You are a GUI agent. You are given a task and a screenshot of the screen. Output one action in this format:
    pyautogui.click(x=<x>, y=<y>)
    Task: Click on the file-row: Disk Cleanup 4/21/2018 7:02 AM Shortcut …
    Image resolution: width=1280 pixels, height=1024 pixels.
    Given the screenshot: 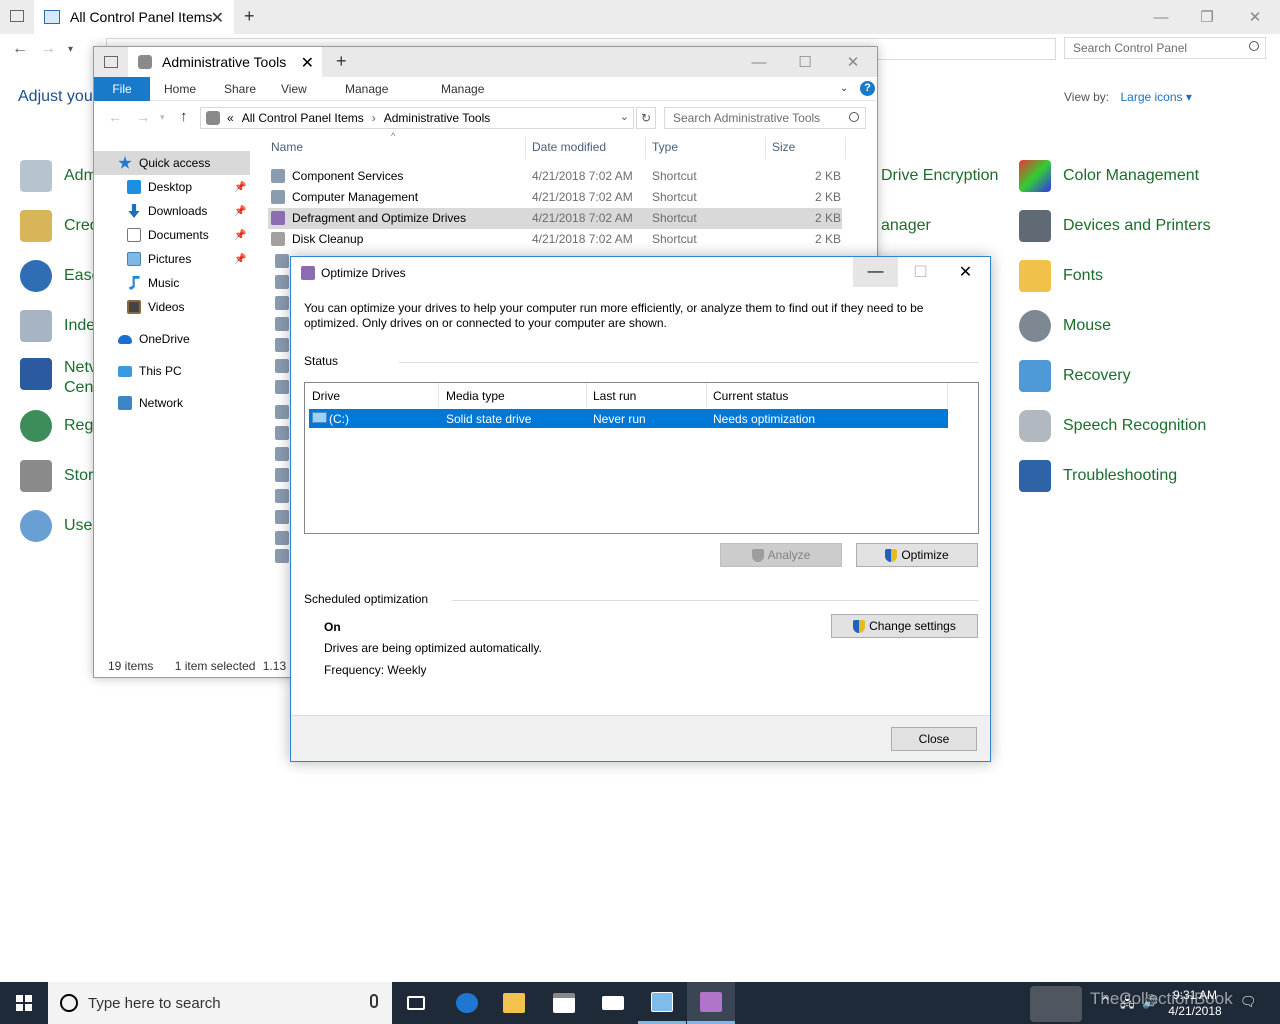 What is the action you would take?
    pyautogui.click(x=555, y=239)
    